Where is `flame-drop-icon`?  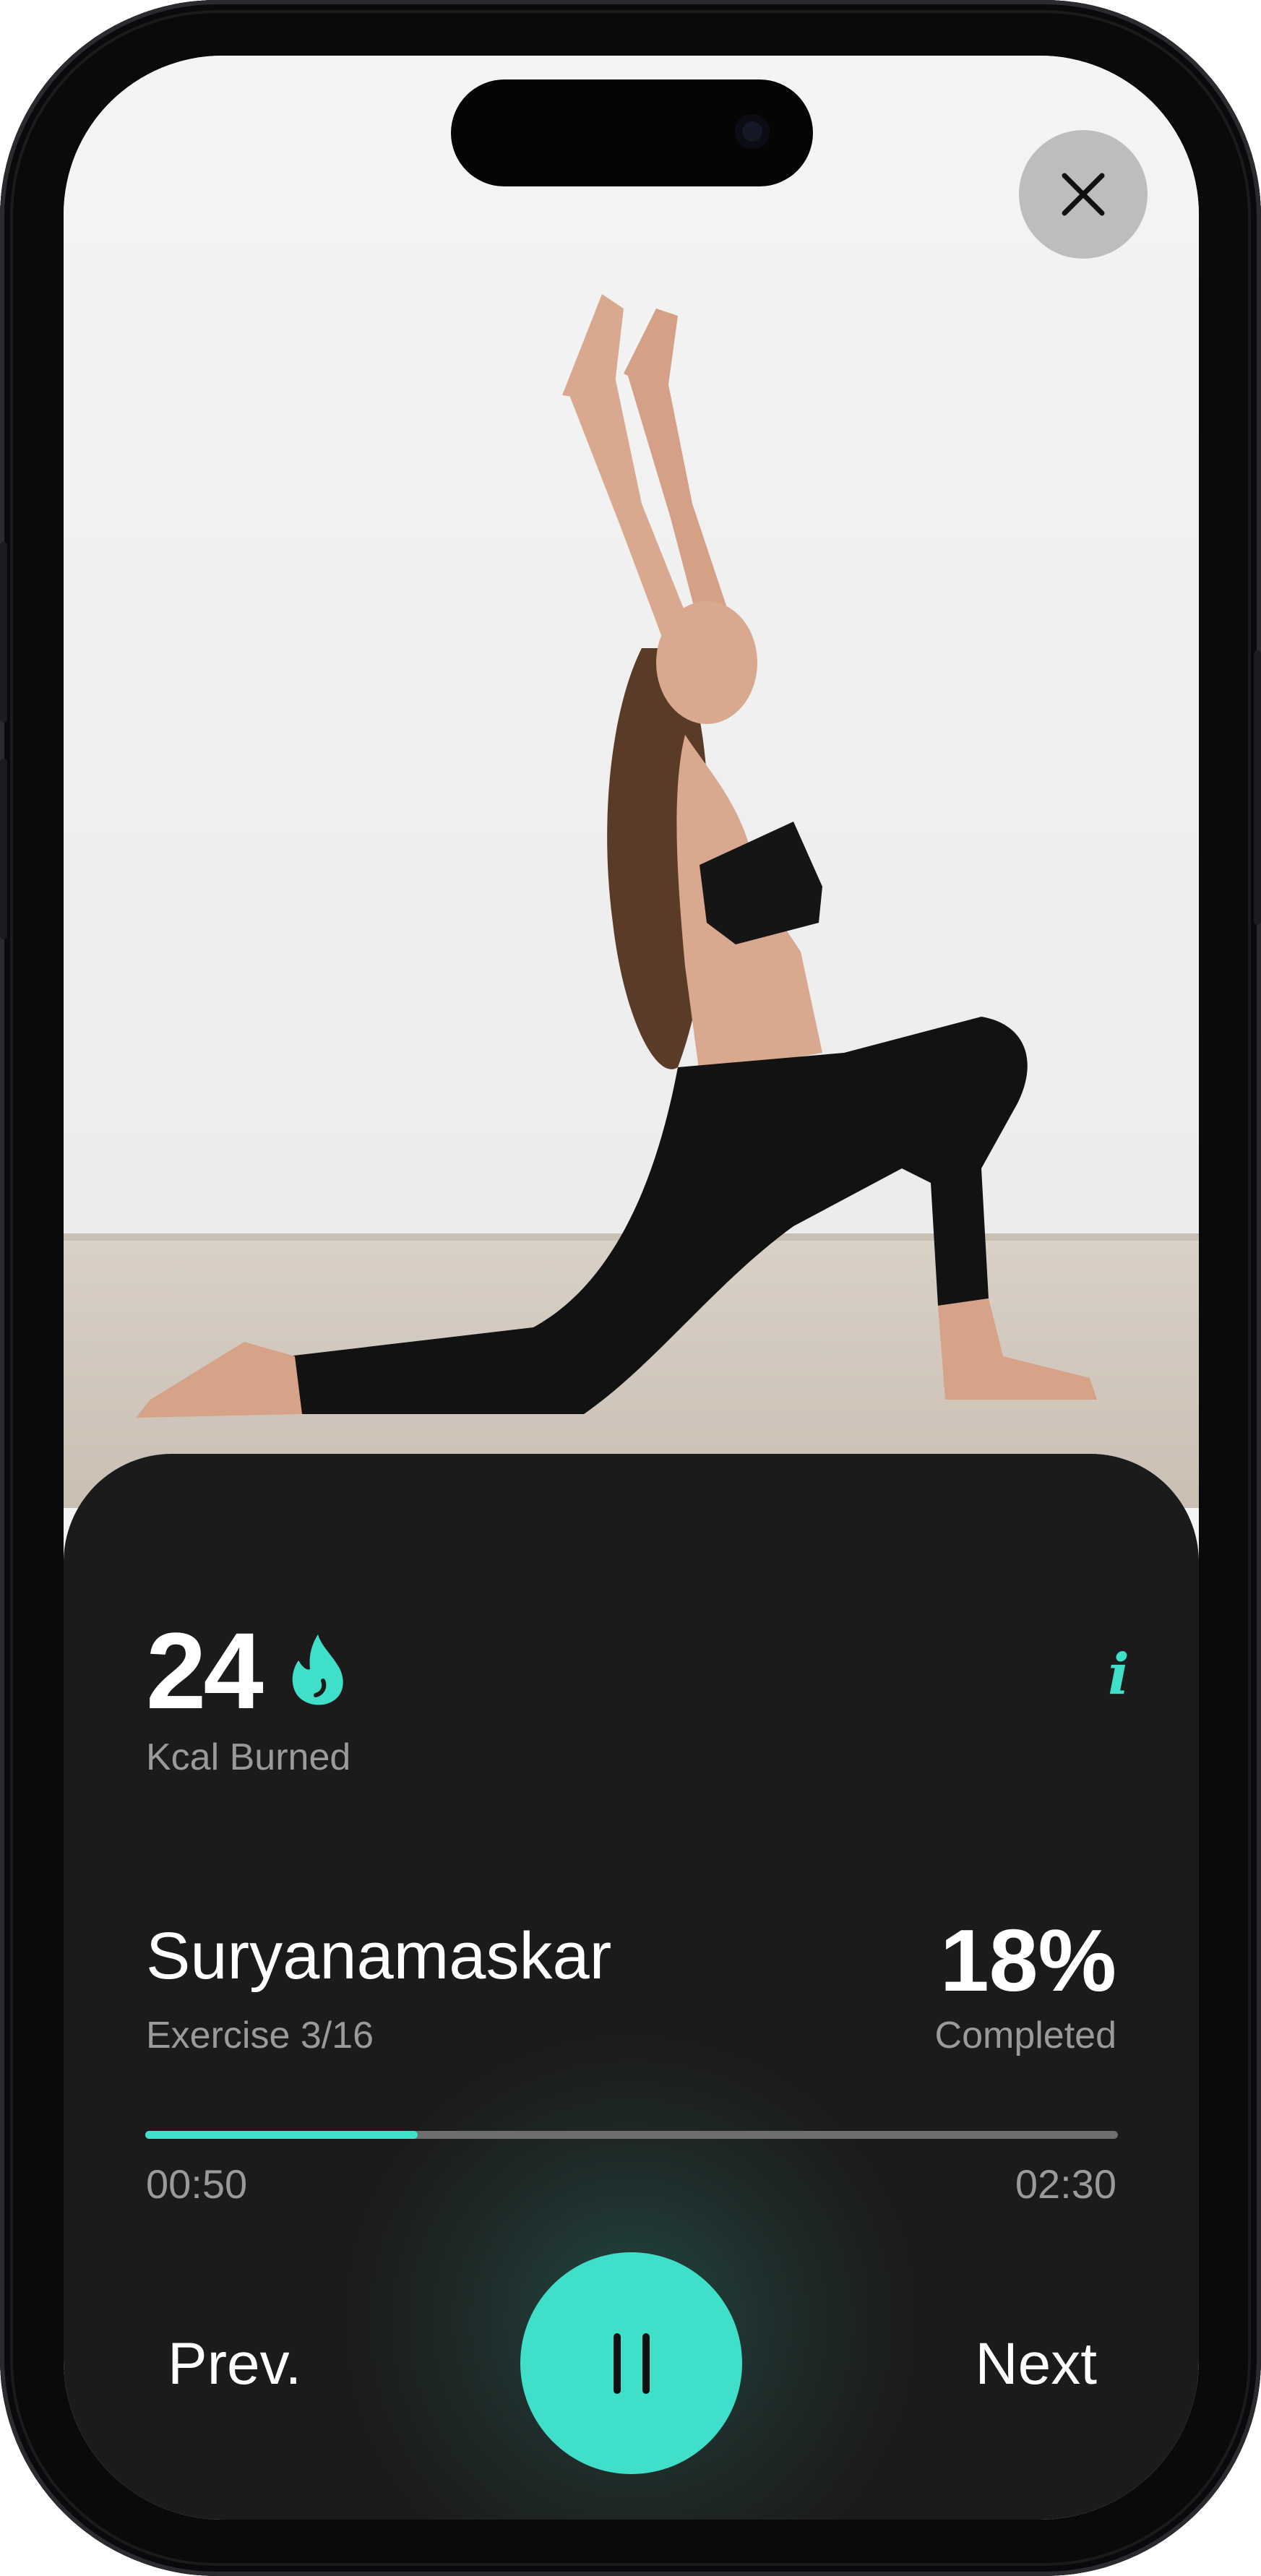
flame-drop-icon is located at coordinates (317, 1669).